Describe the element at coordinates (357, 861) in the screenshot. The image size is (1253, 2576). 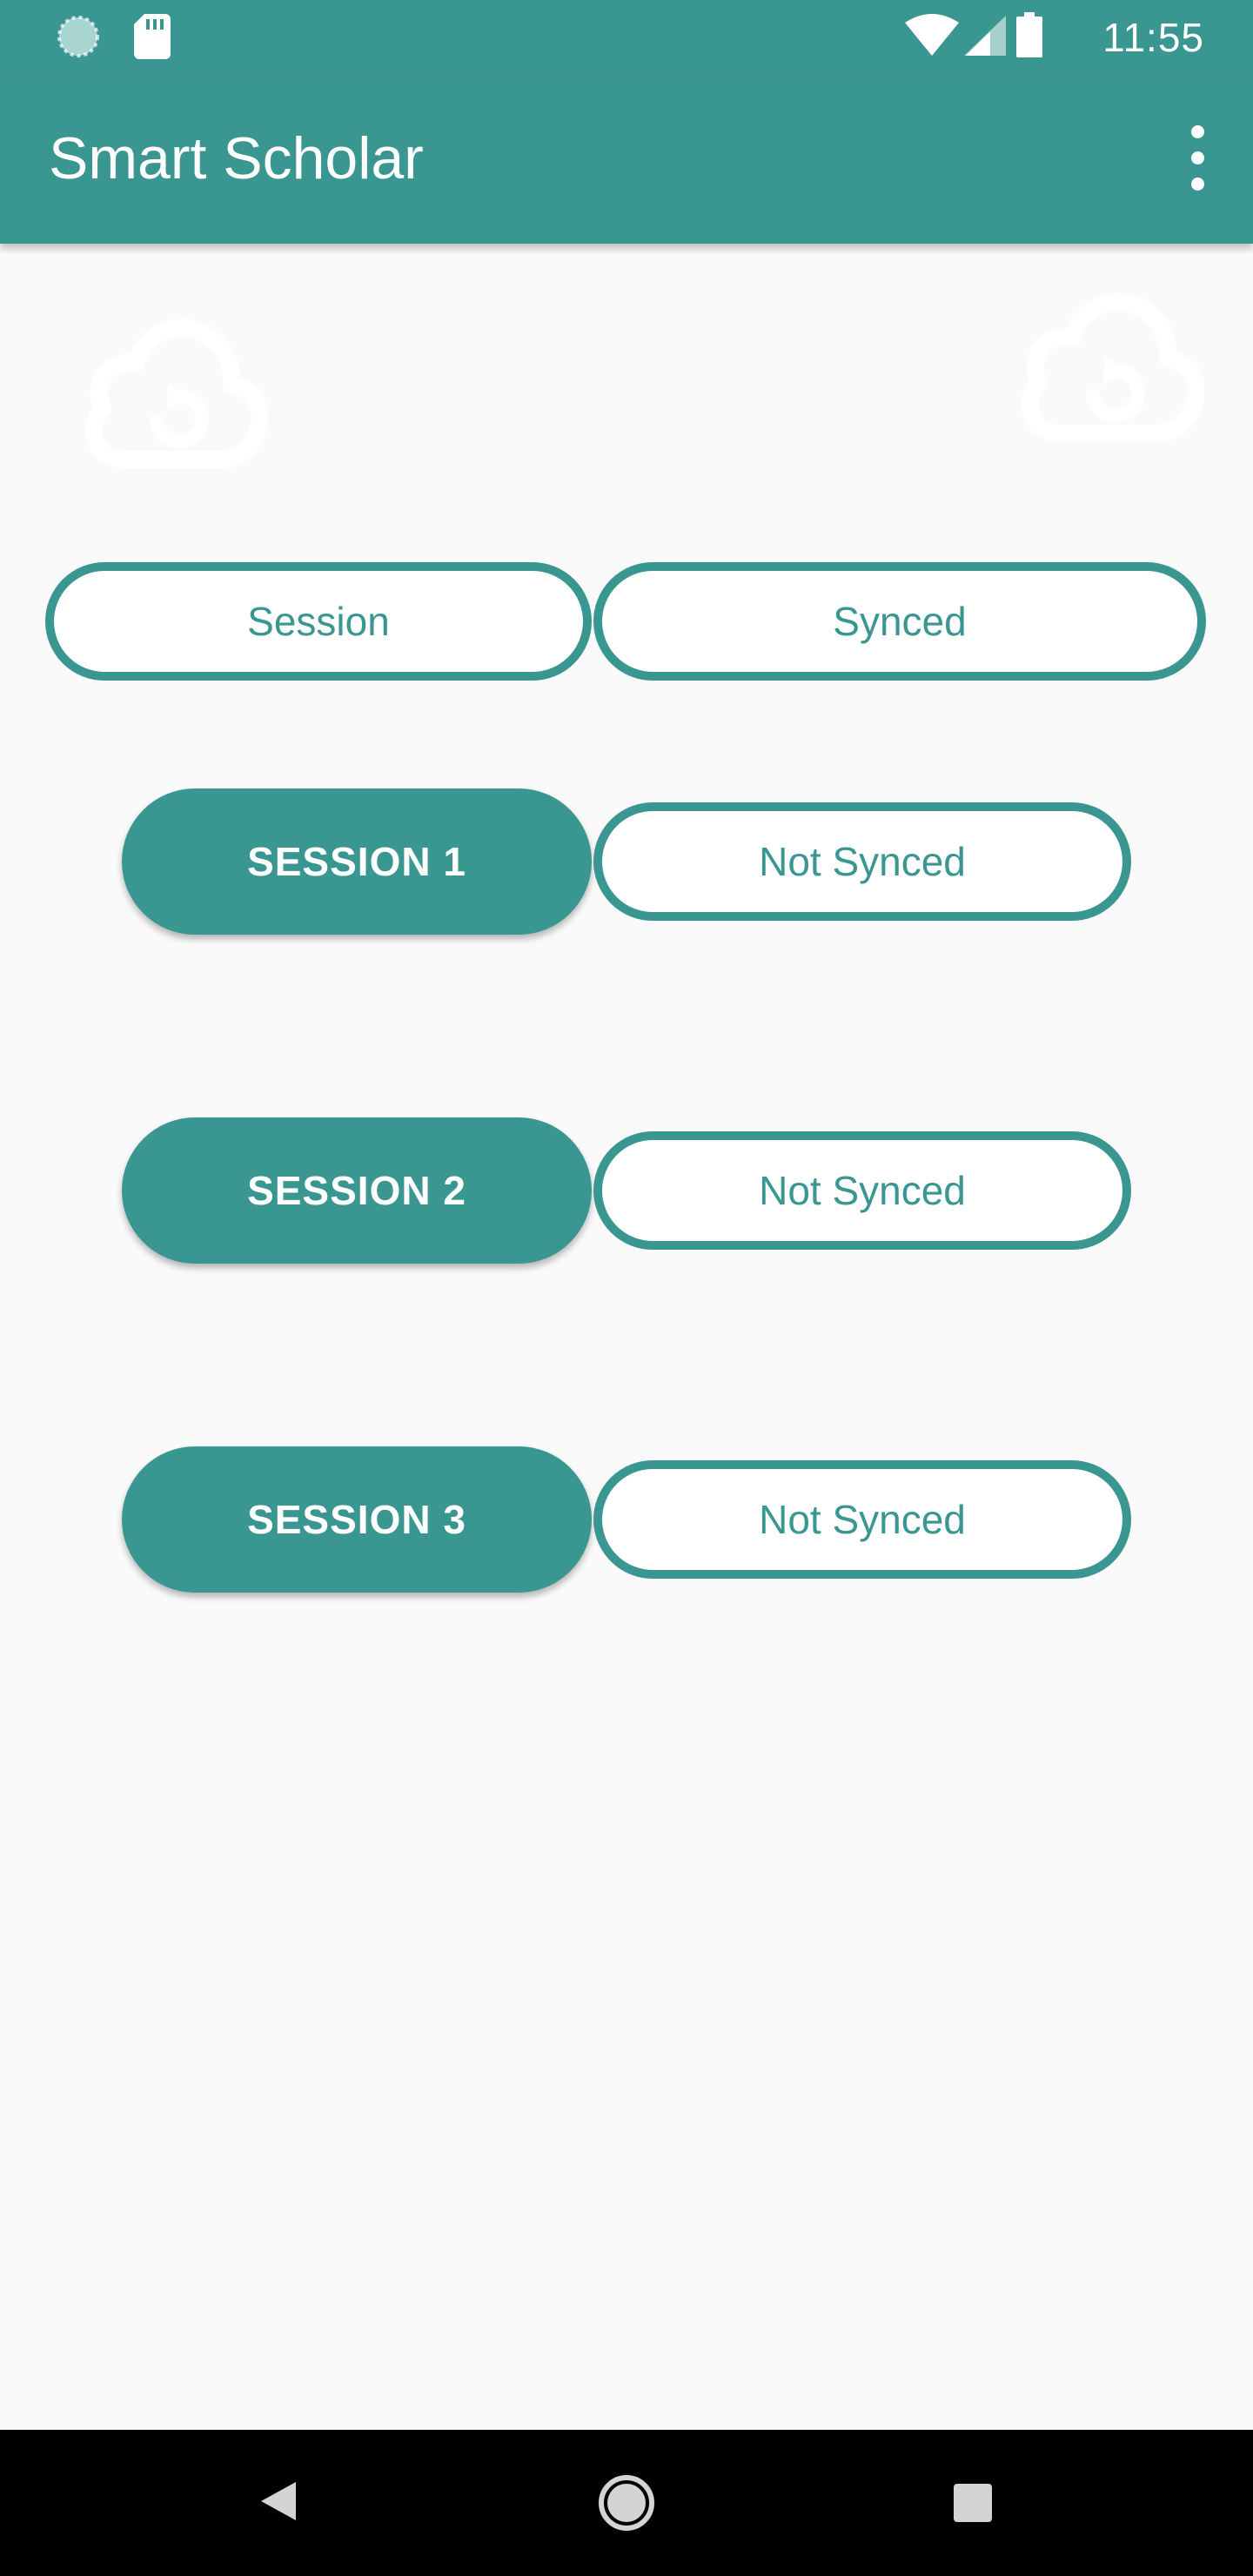
I see `session-1-button: SESSION 1` at that location.